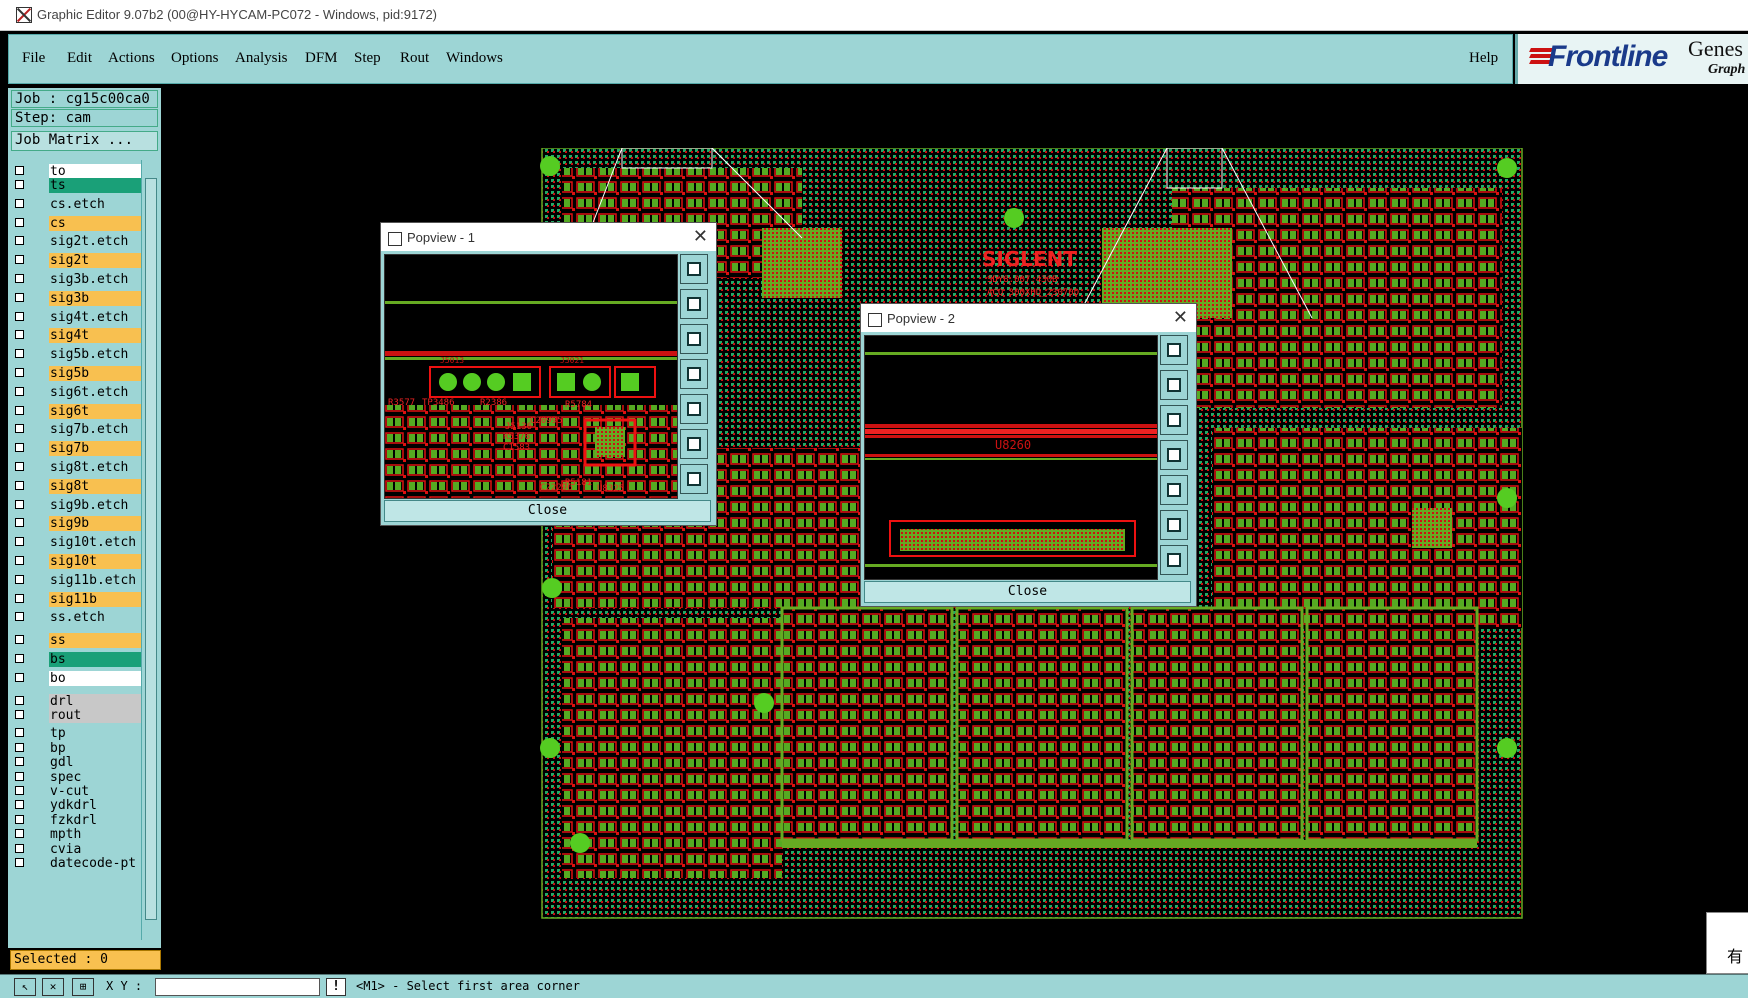 The width and height of the screenshot is (1748, 998). Describe the element at coordinates (78, 659) in the screenshot. I see `layer-row: bs` at that location.